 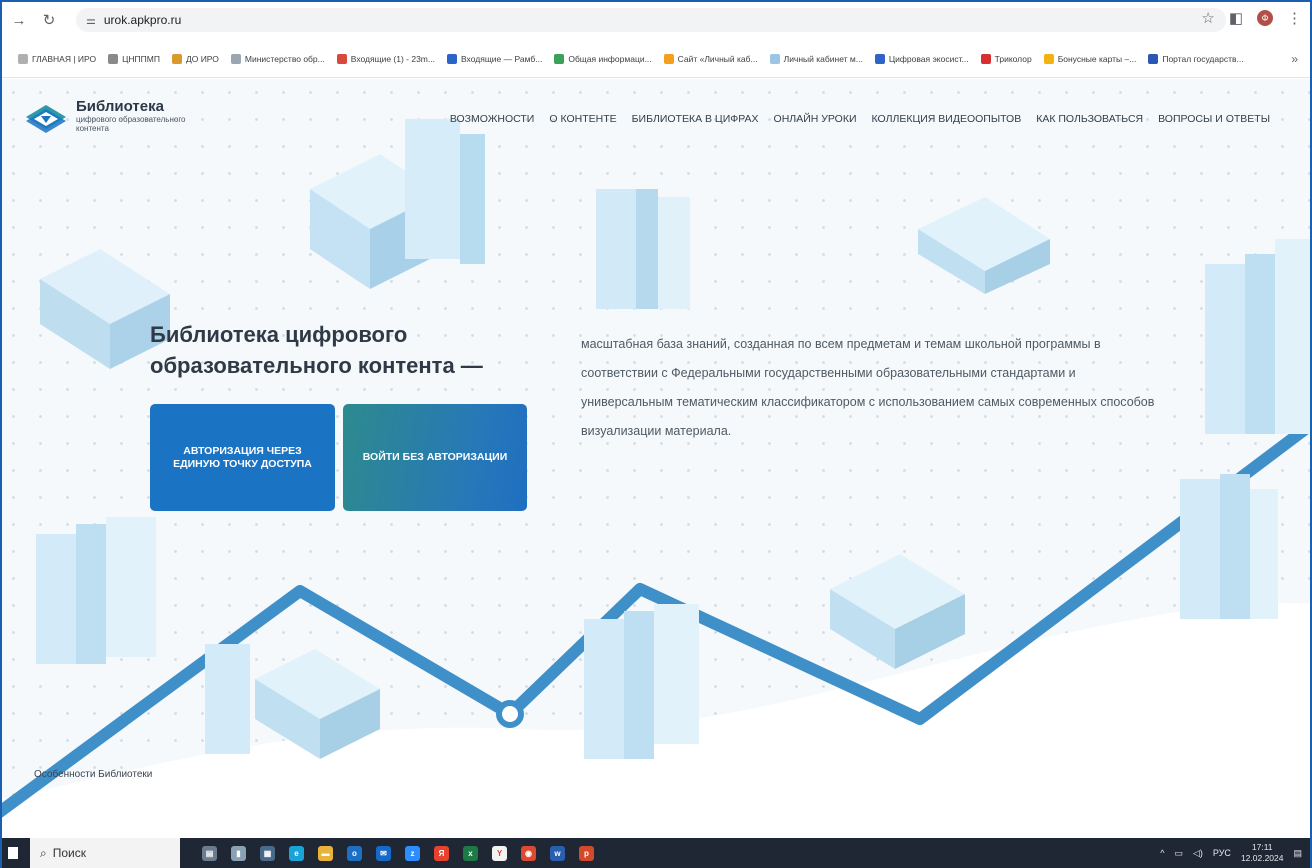 I want to click on tray-expand-icon: ^, so click(x=1162, y=853).